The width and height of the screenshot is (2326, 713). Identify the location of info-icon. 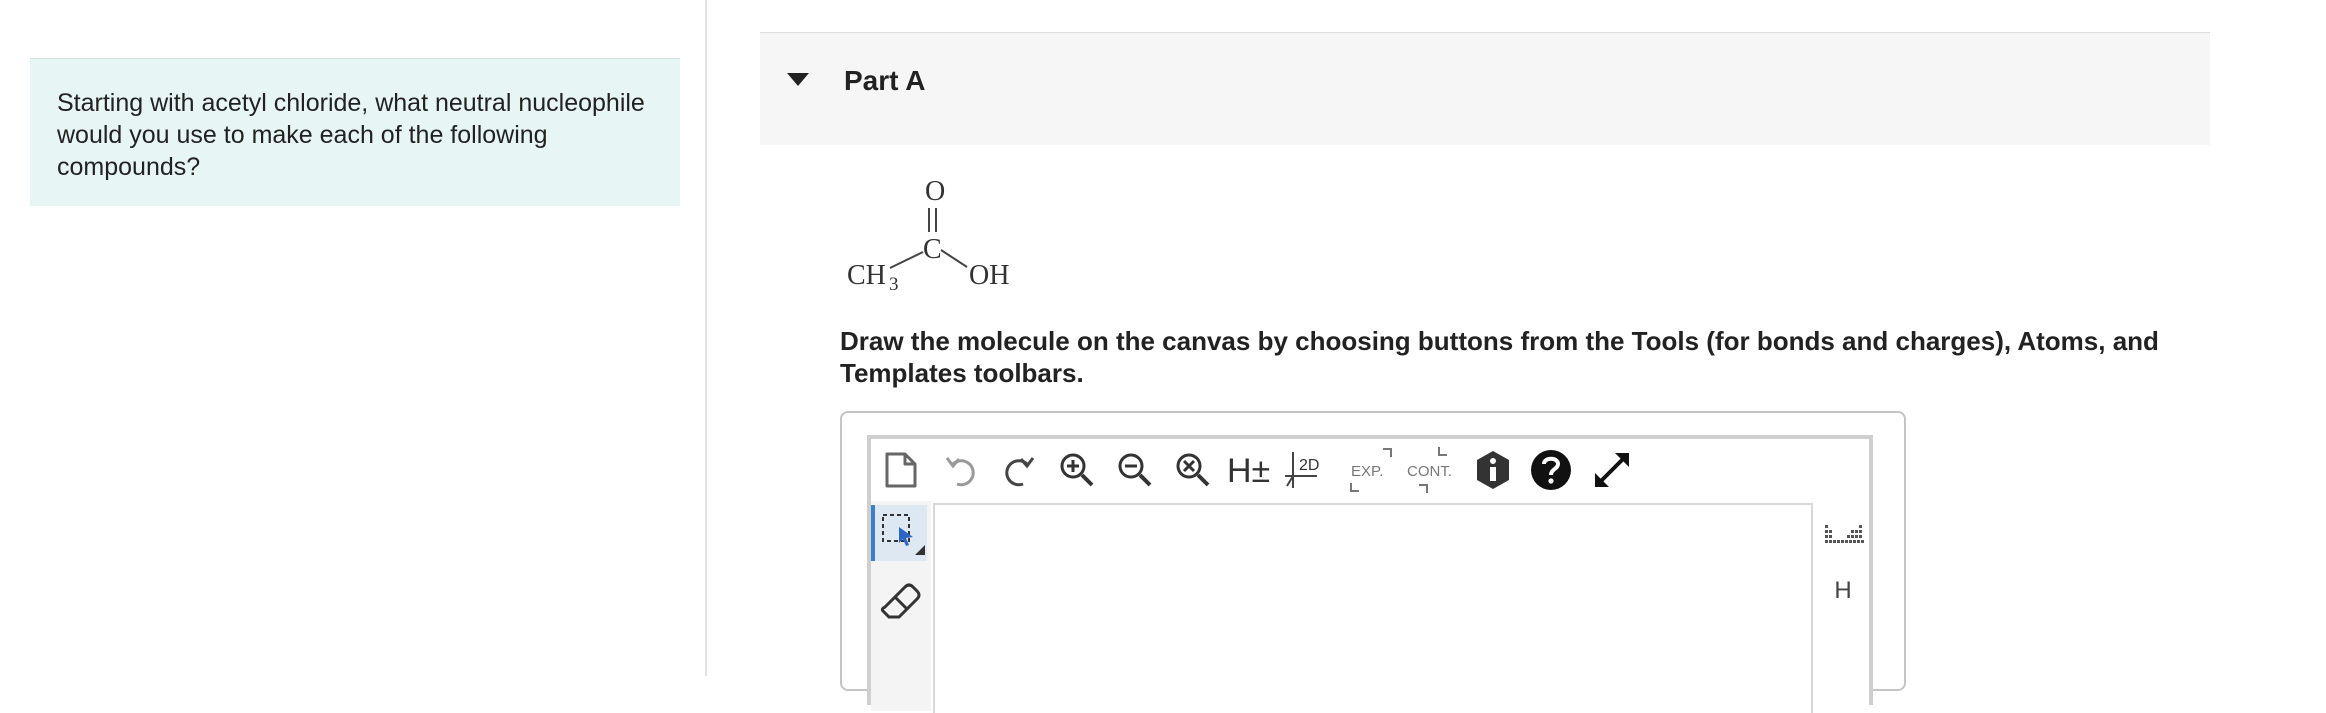
(1493, 470).